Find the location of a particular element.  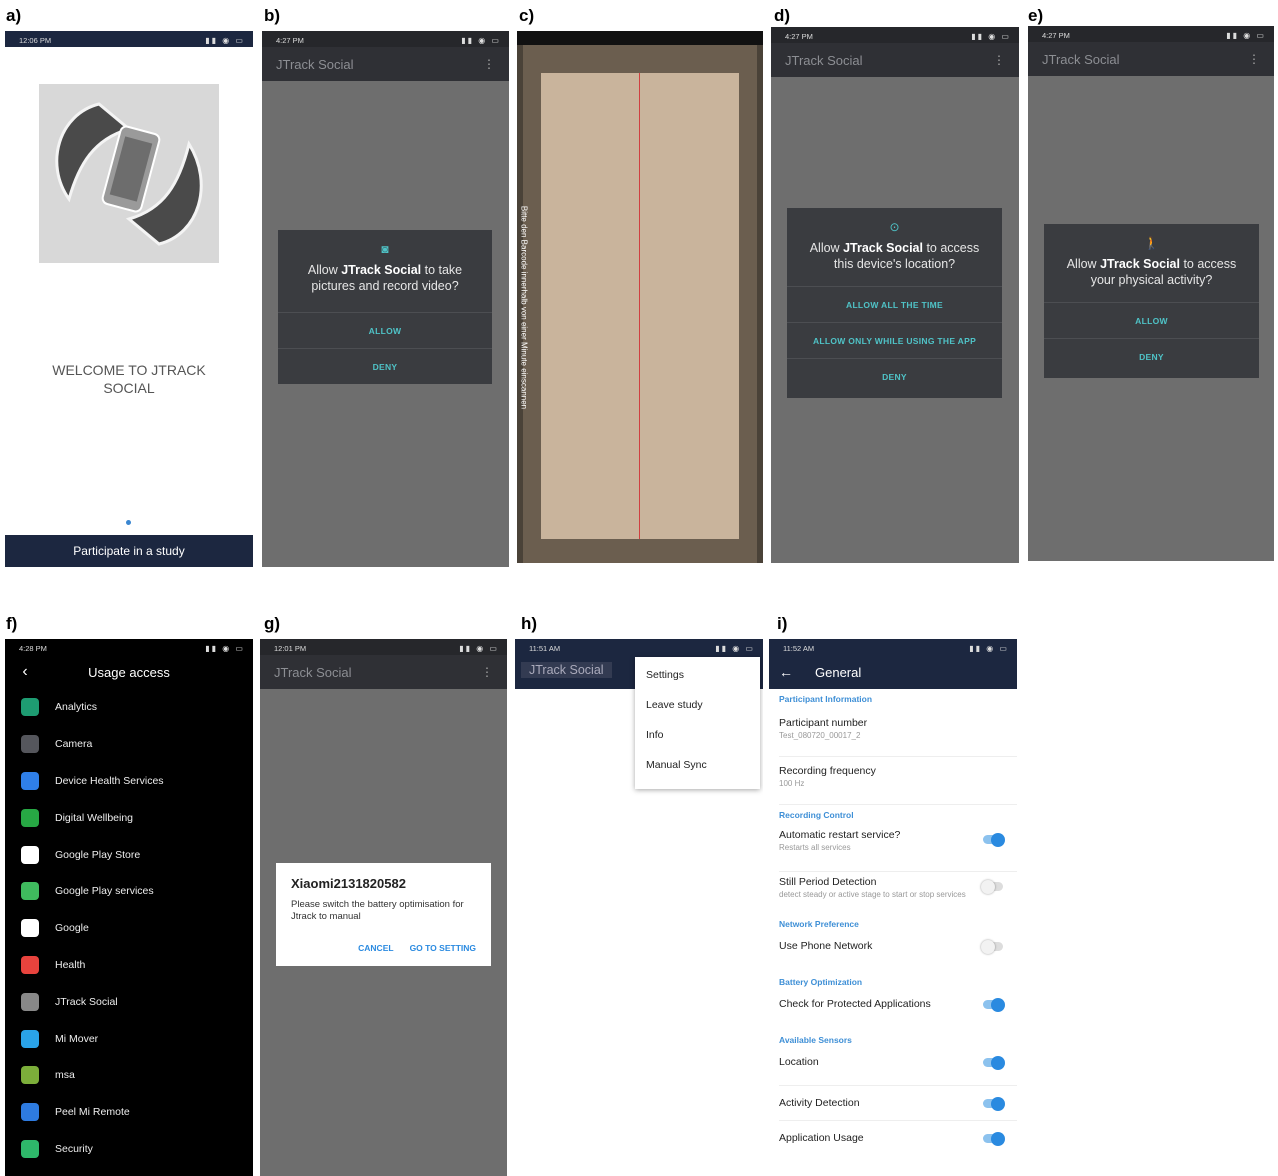

location-item: Location is located at coordinates (898, 1068).